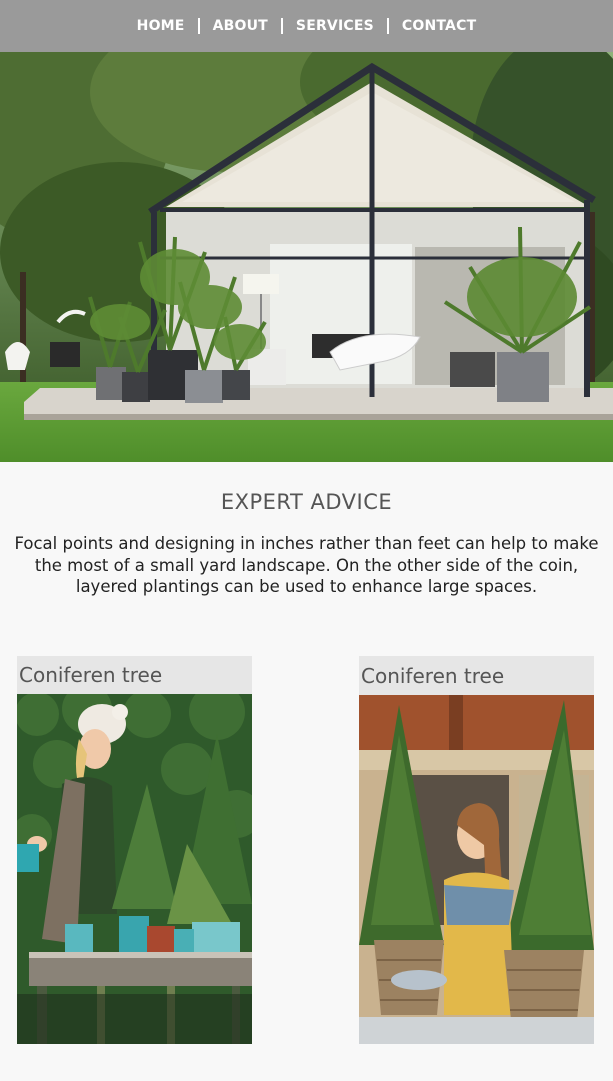 This screenshot has height=1081, width=613. I want to click on nav-contact-link: CONTACT, so click(439, 26).